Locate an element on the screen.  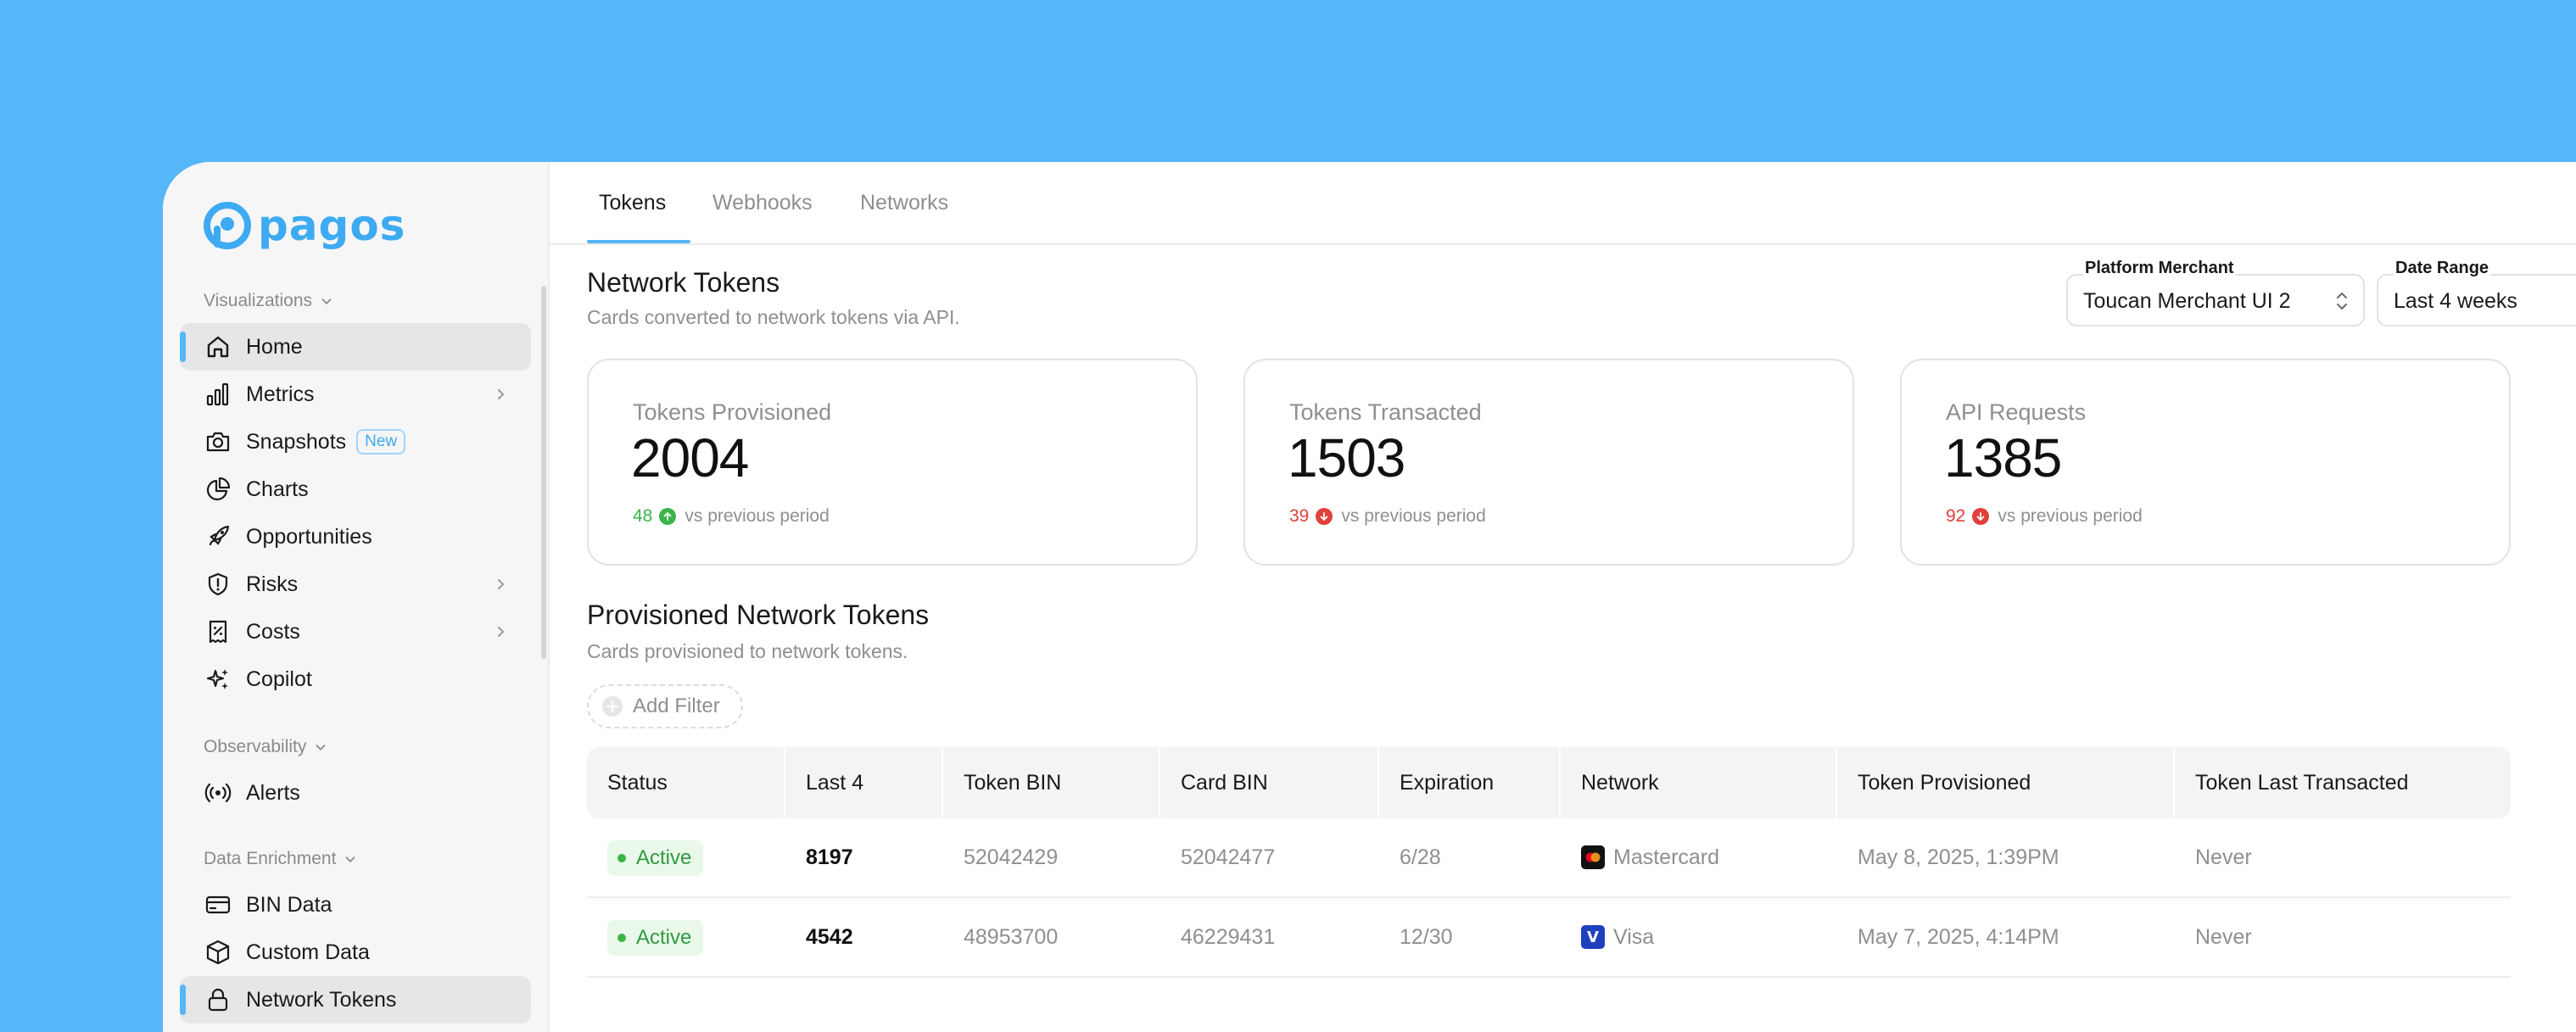
tab-networks: Networks is located at coordinates (904, 203).